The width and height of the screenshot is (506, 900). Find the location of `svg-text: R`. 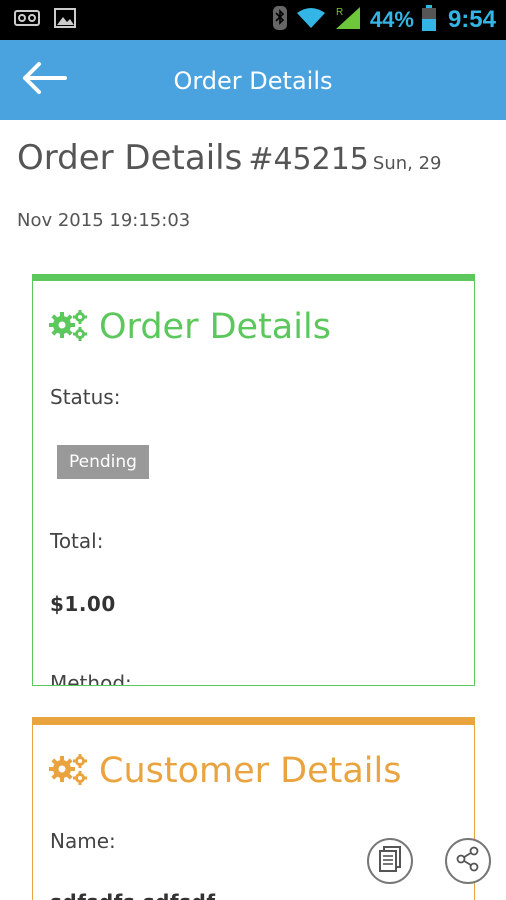

svg-text: R is located at coordinates (339, 12).